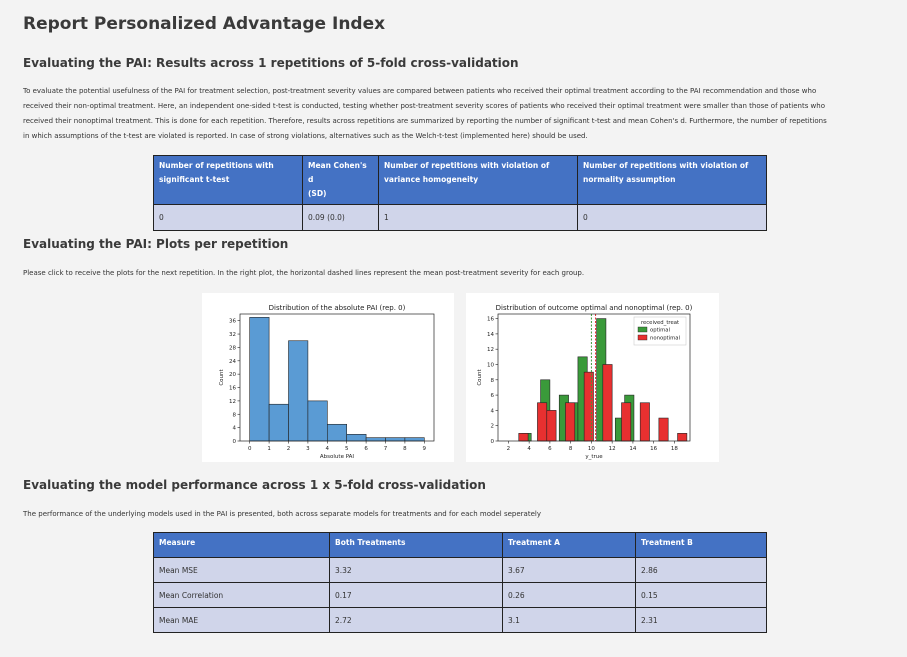  I want to click on table-cell: 3.67, so click(569, 570).